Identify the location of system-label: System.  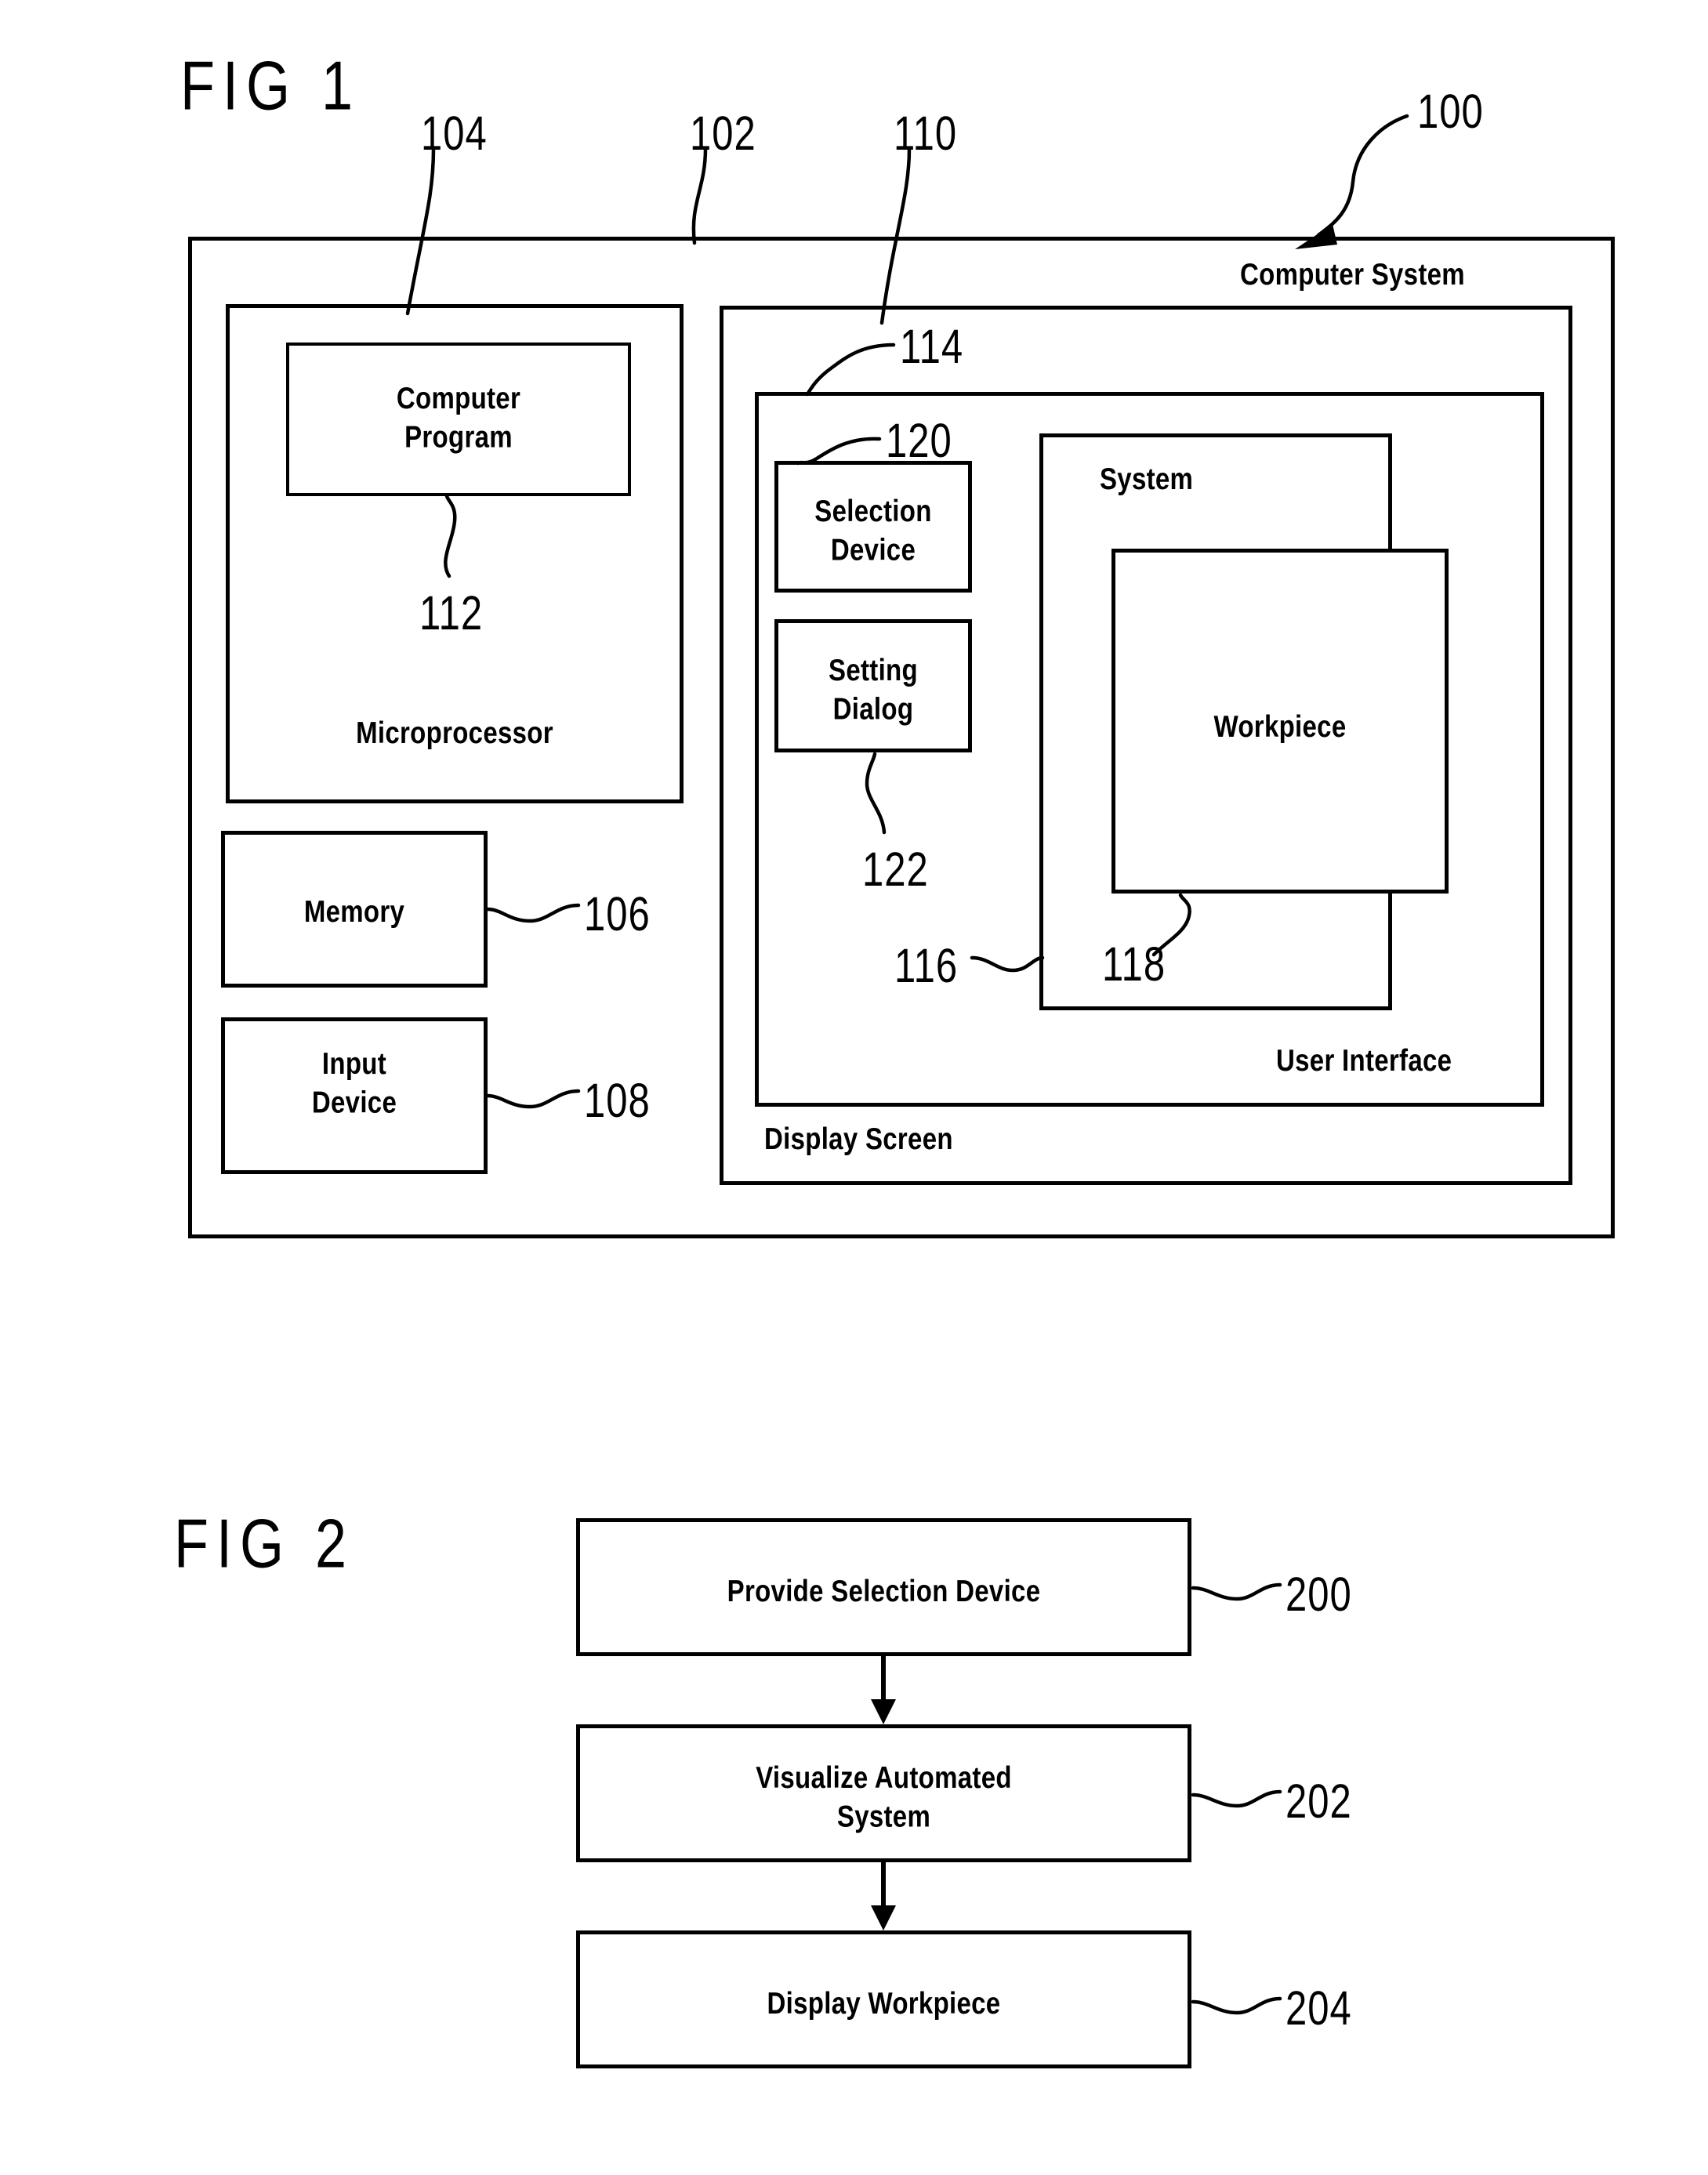
(1147, 478).